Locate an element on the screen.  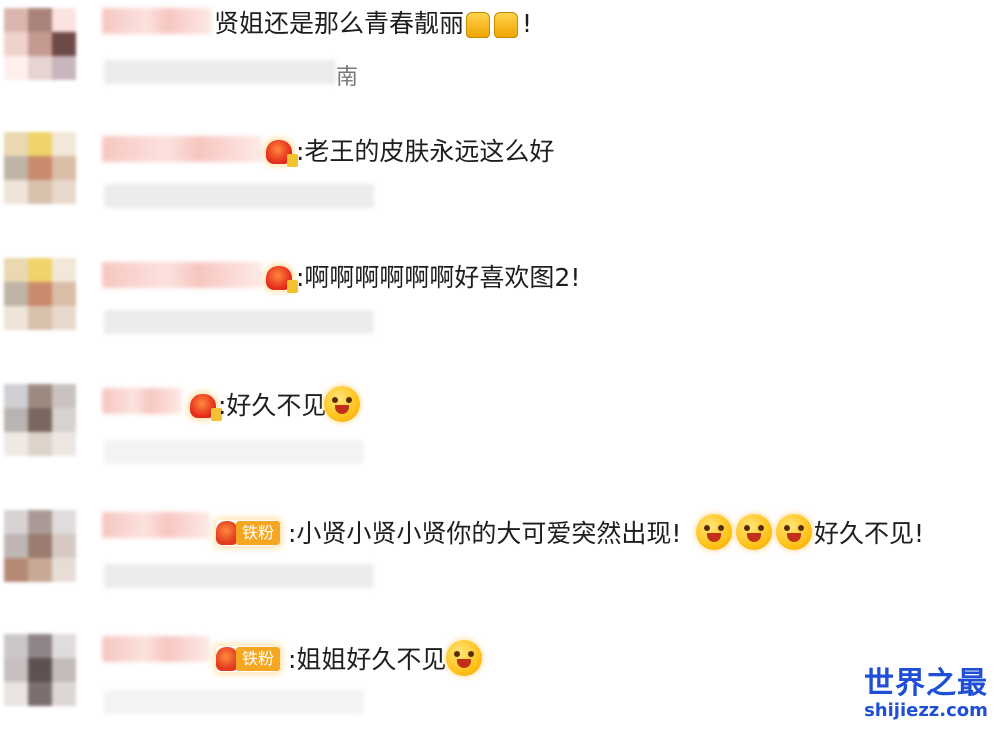
comment-item: :啊啊啊啊啊啊好喜欢图2! is located at coordinates (500, 304).